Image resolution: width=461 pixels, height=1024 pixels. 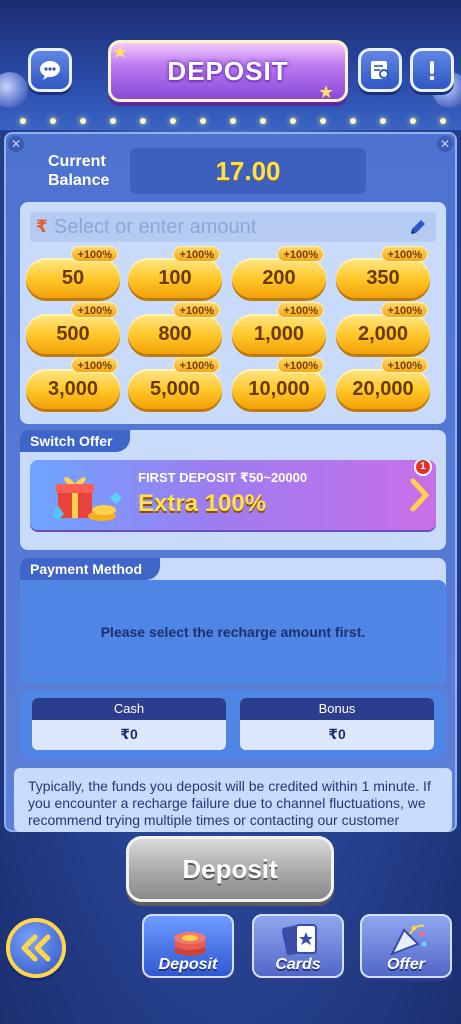 I want to click on cards-icon, so click(x=299, y=940).